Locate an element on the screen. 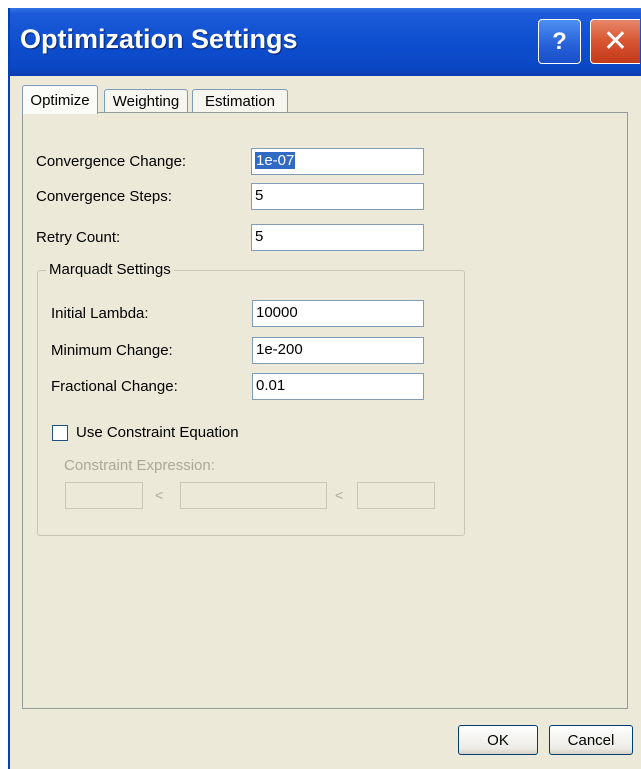 The width and height of the screenshot is (641, 769). fractional-change-field: 0.01 is located at coordinates (338, 386).